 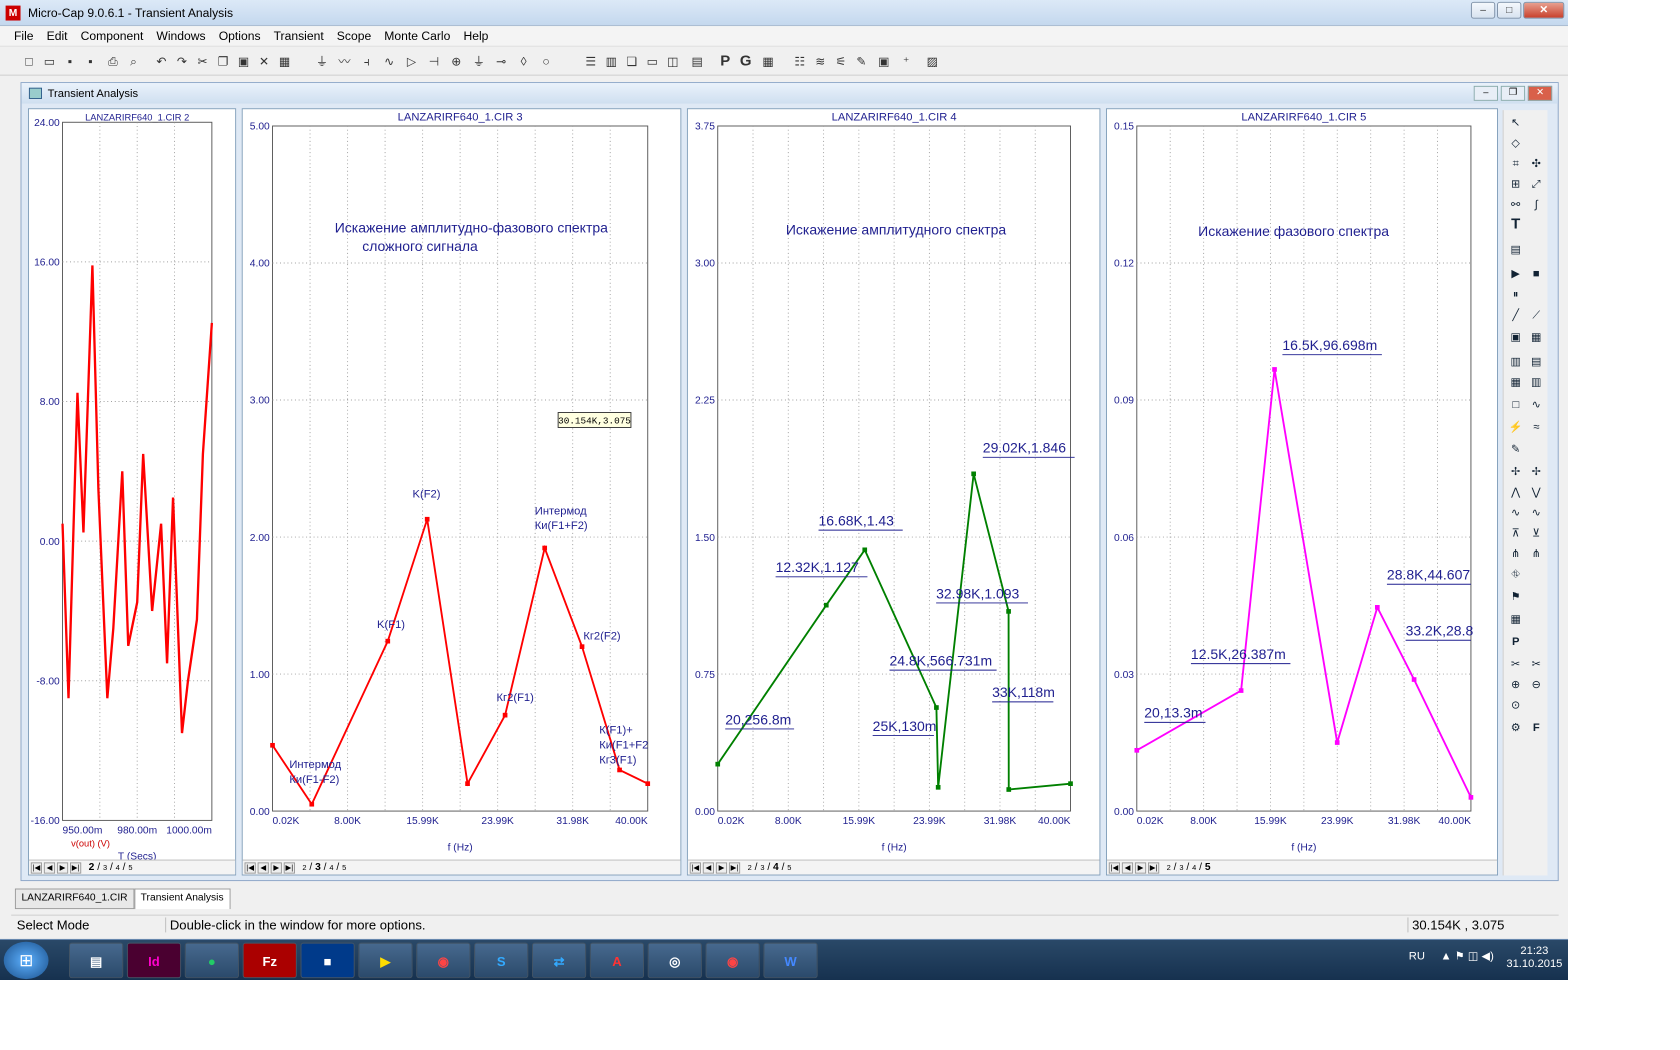 I want to click on indesign-icon: Id, so click(x=154, y=960).